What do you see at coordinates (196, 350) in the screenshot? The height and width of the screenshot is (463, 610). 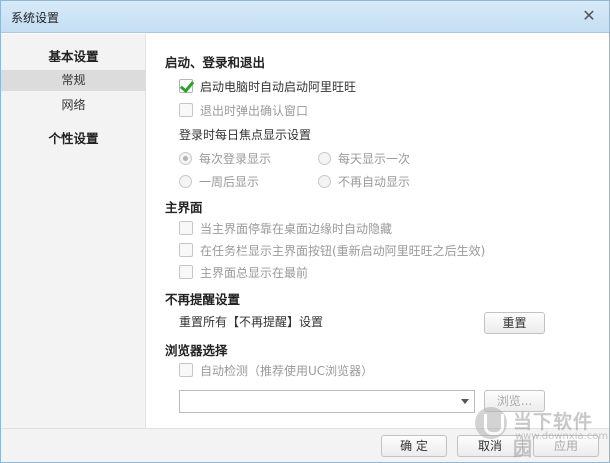 I see `section-title-browser: 浏览器选择` at bounding box center [196, 350].